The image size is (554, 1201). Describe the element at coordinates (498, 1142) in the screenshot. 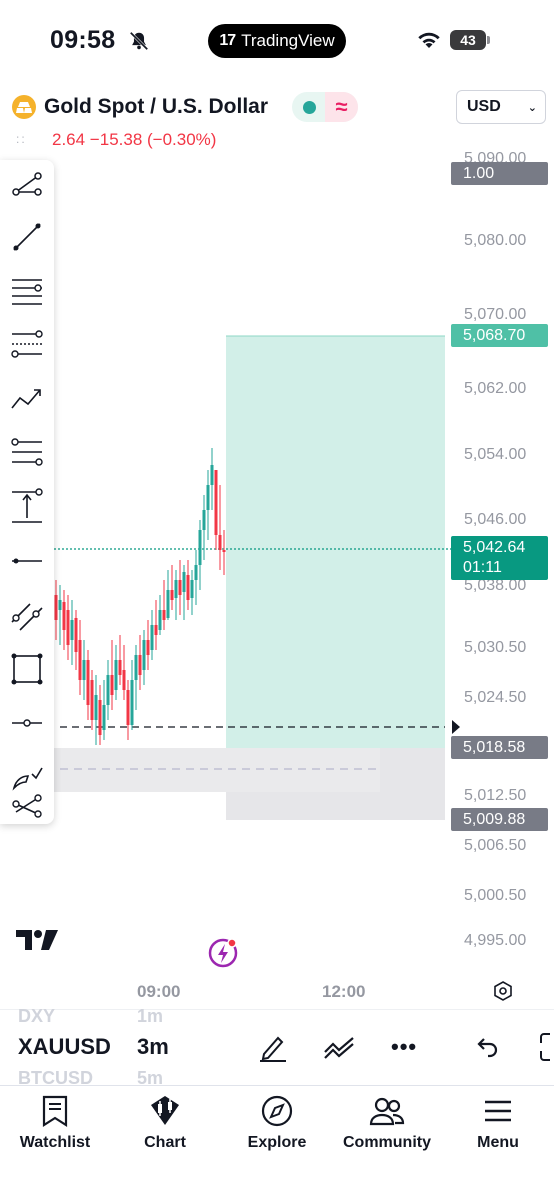

I see `tab-label-menu: Menu` at that location.